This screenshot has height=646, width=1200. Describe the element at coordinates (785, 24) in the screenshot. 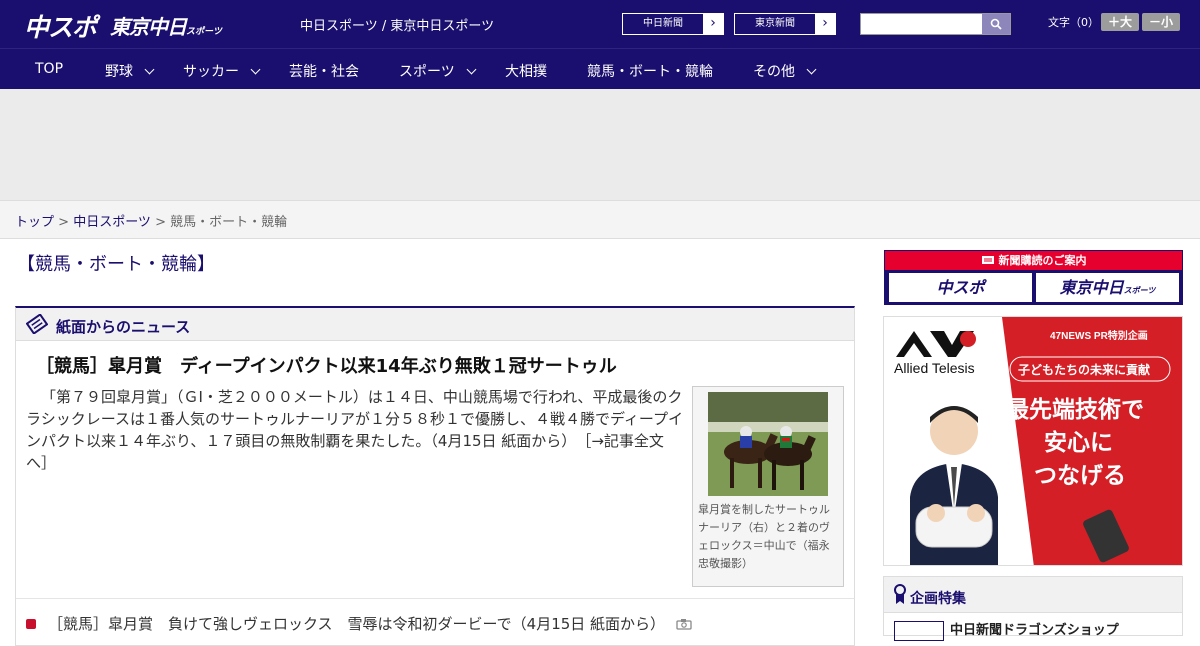

I see `tokyo-shimbun-link: 東京新聞 ›` at that location.